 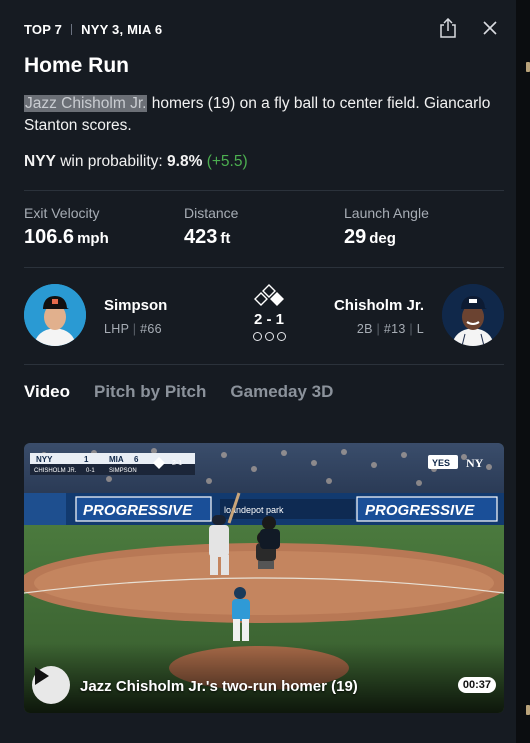 I want to click on close-icon, so click(x=490, y=28).